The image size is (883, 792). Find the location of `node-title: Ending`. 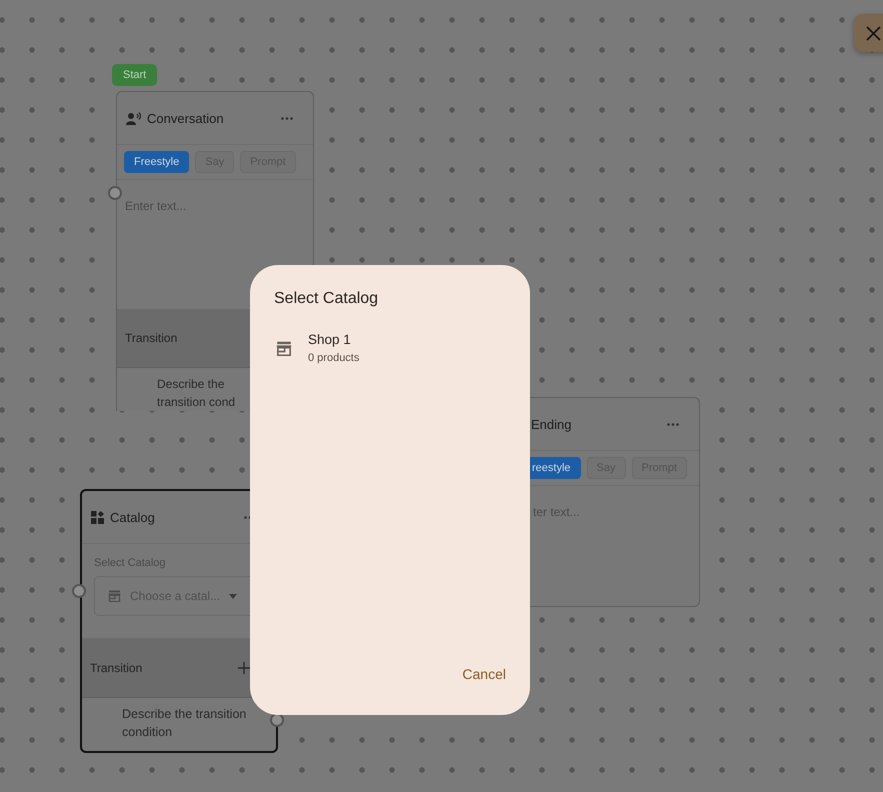

node-title: Ending is located at coordinates (551, 424).